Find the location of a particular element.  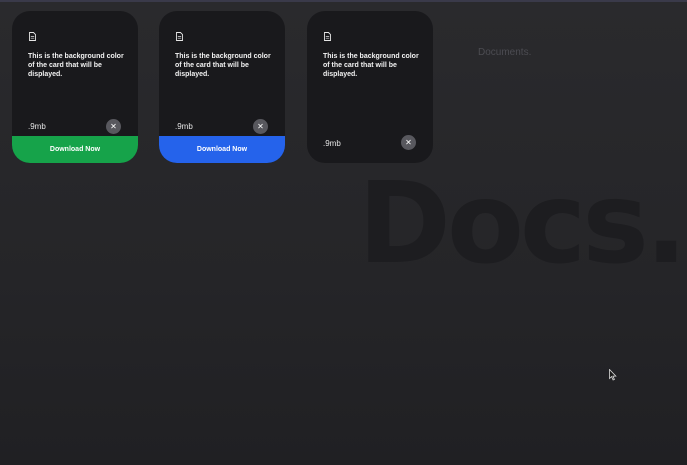

top-divider is located at coordinates (343, 1).